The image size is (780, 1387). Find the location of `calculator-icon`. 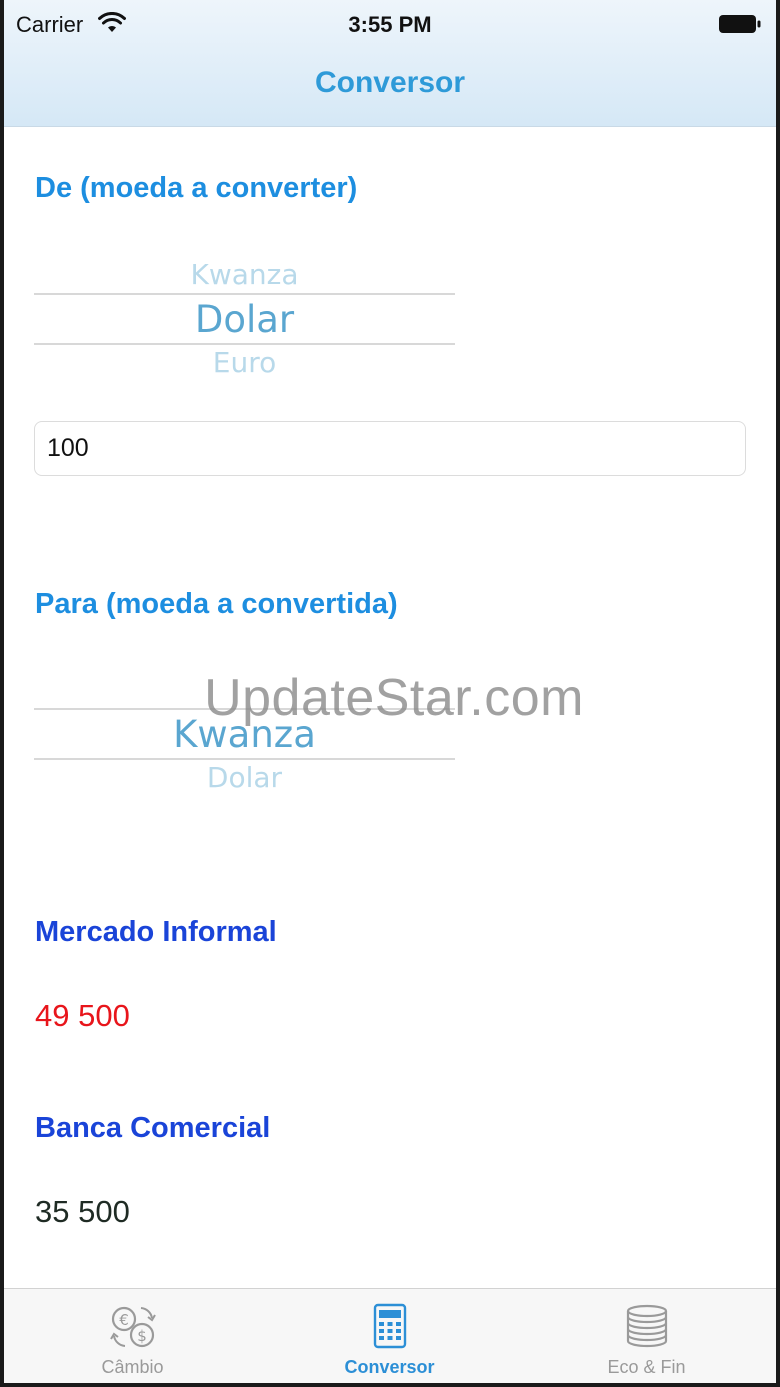

calculator-icon is located at coordinates (390, 1326).